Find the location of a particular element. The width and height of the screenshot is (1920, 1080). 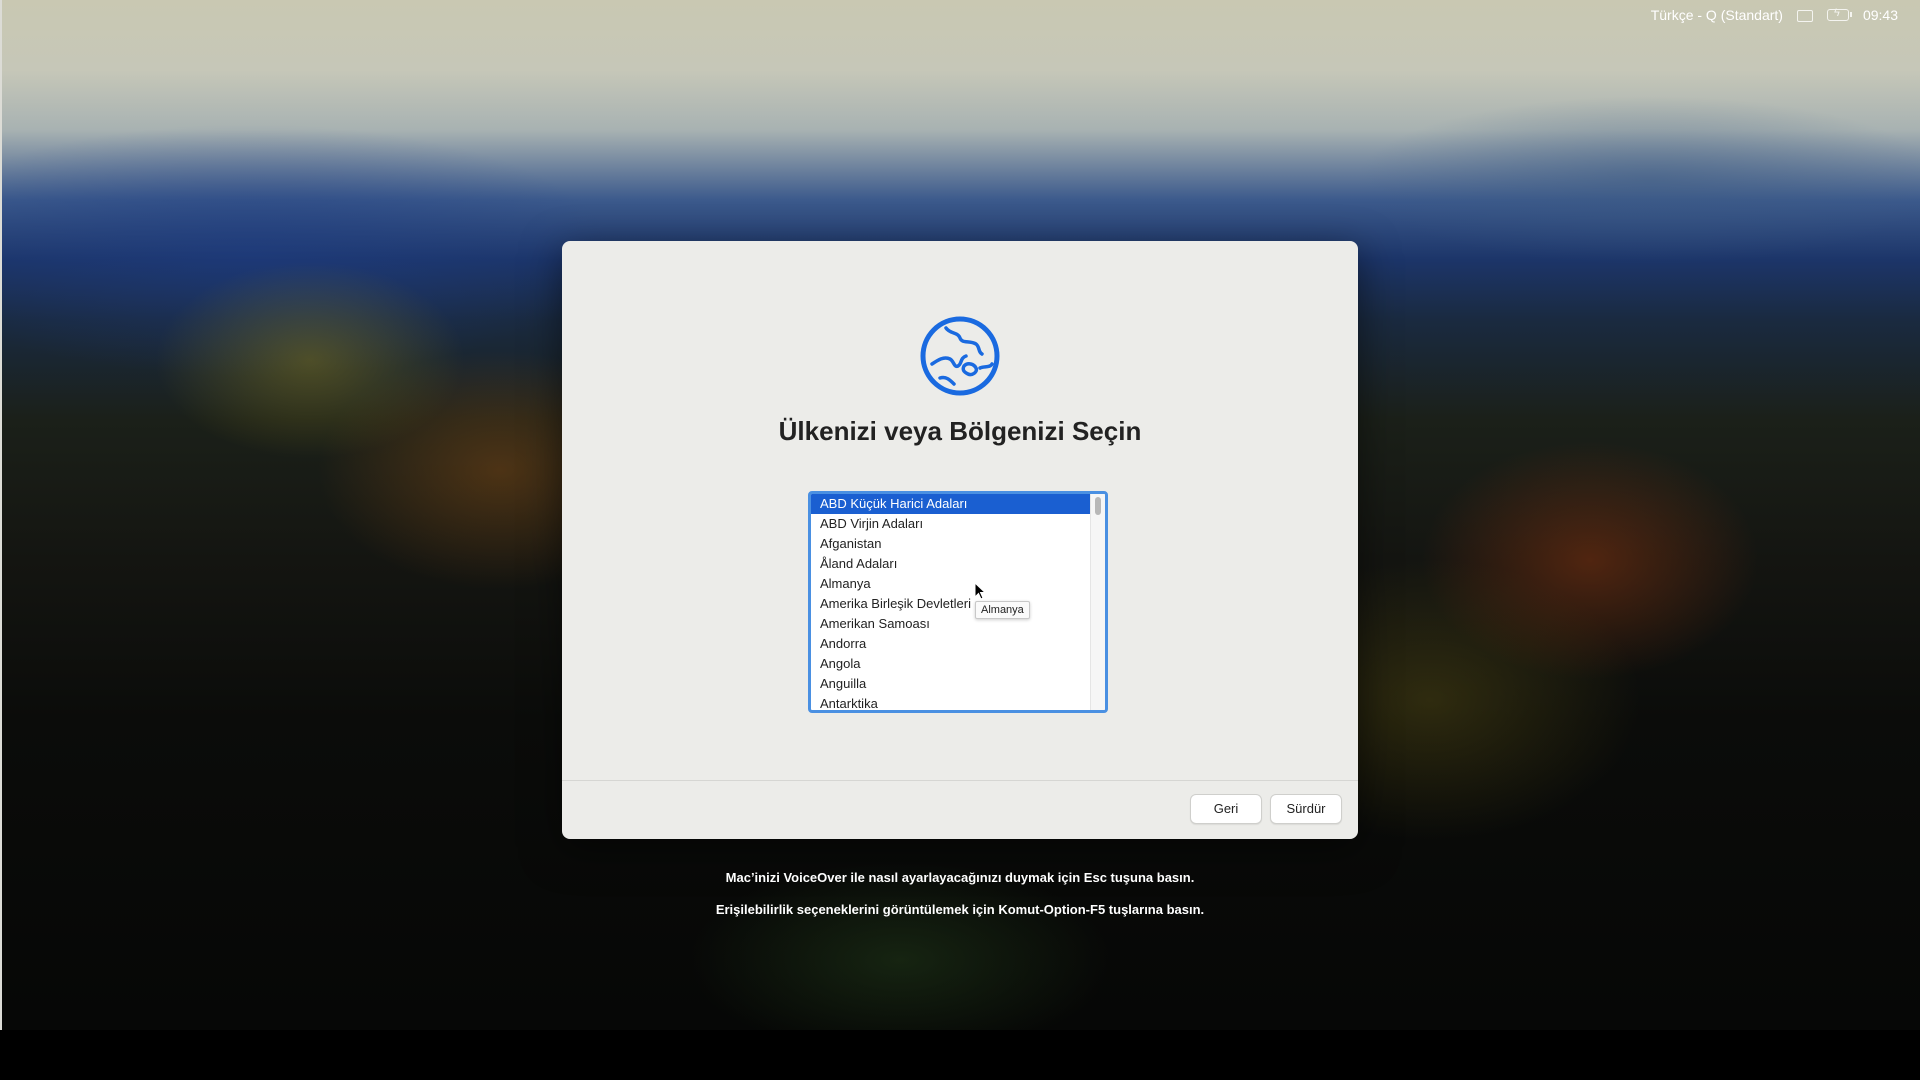

country-row: ABD Virjin Adaları is located at coordinates (952, 524).